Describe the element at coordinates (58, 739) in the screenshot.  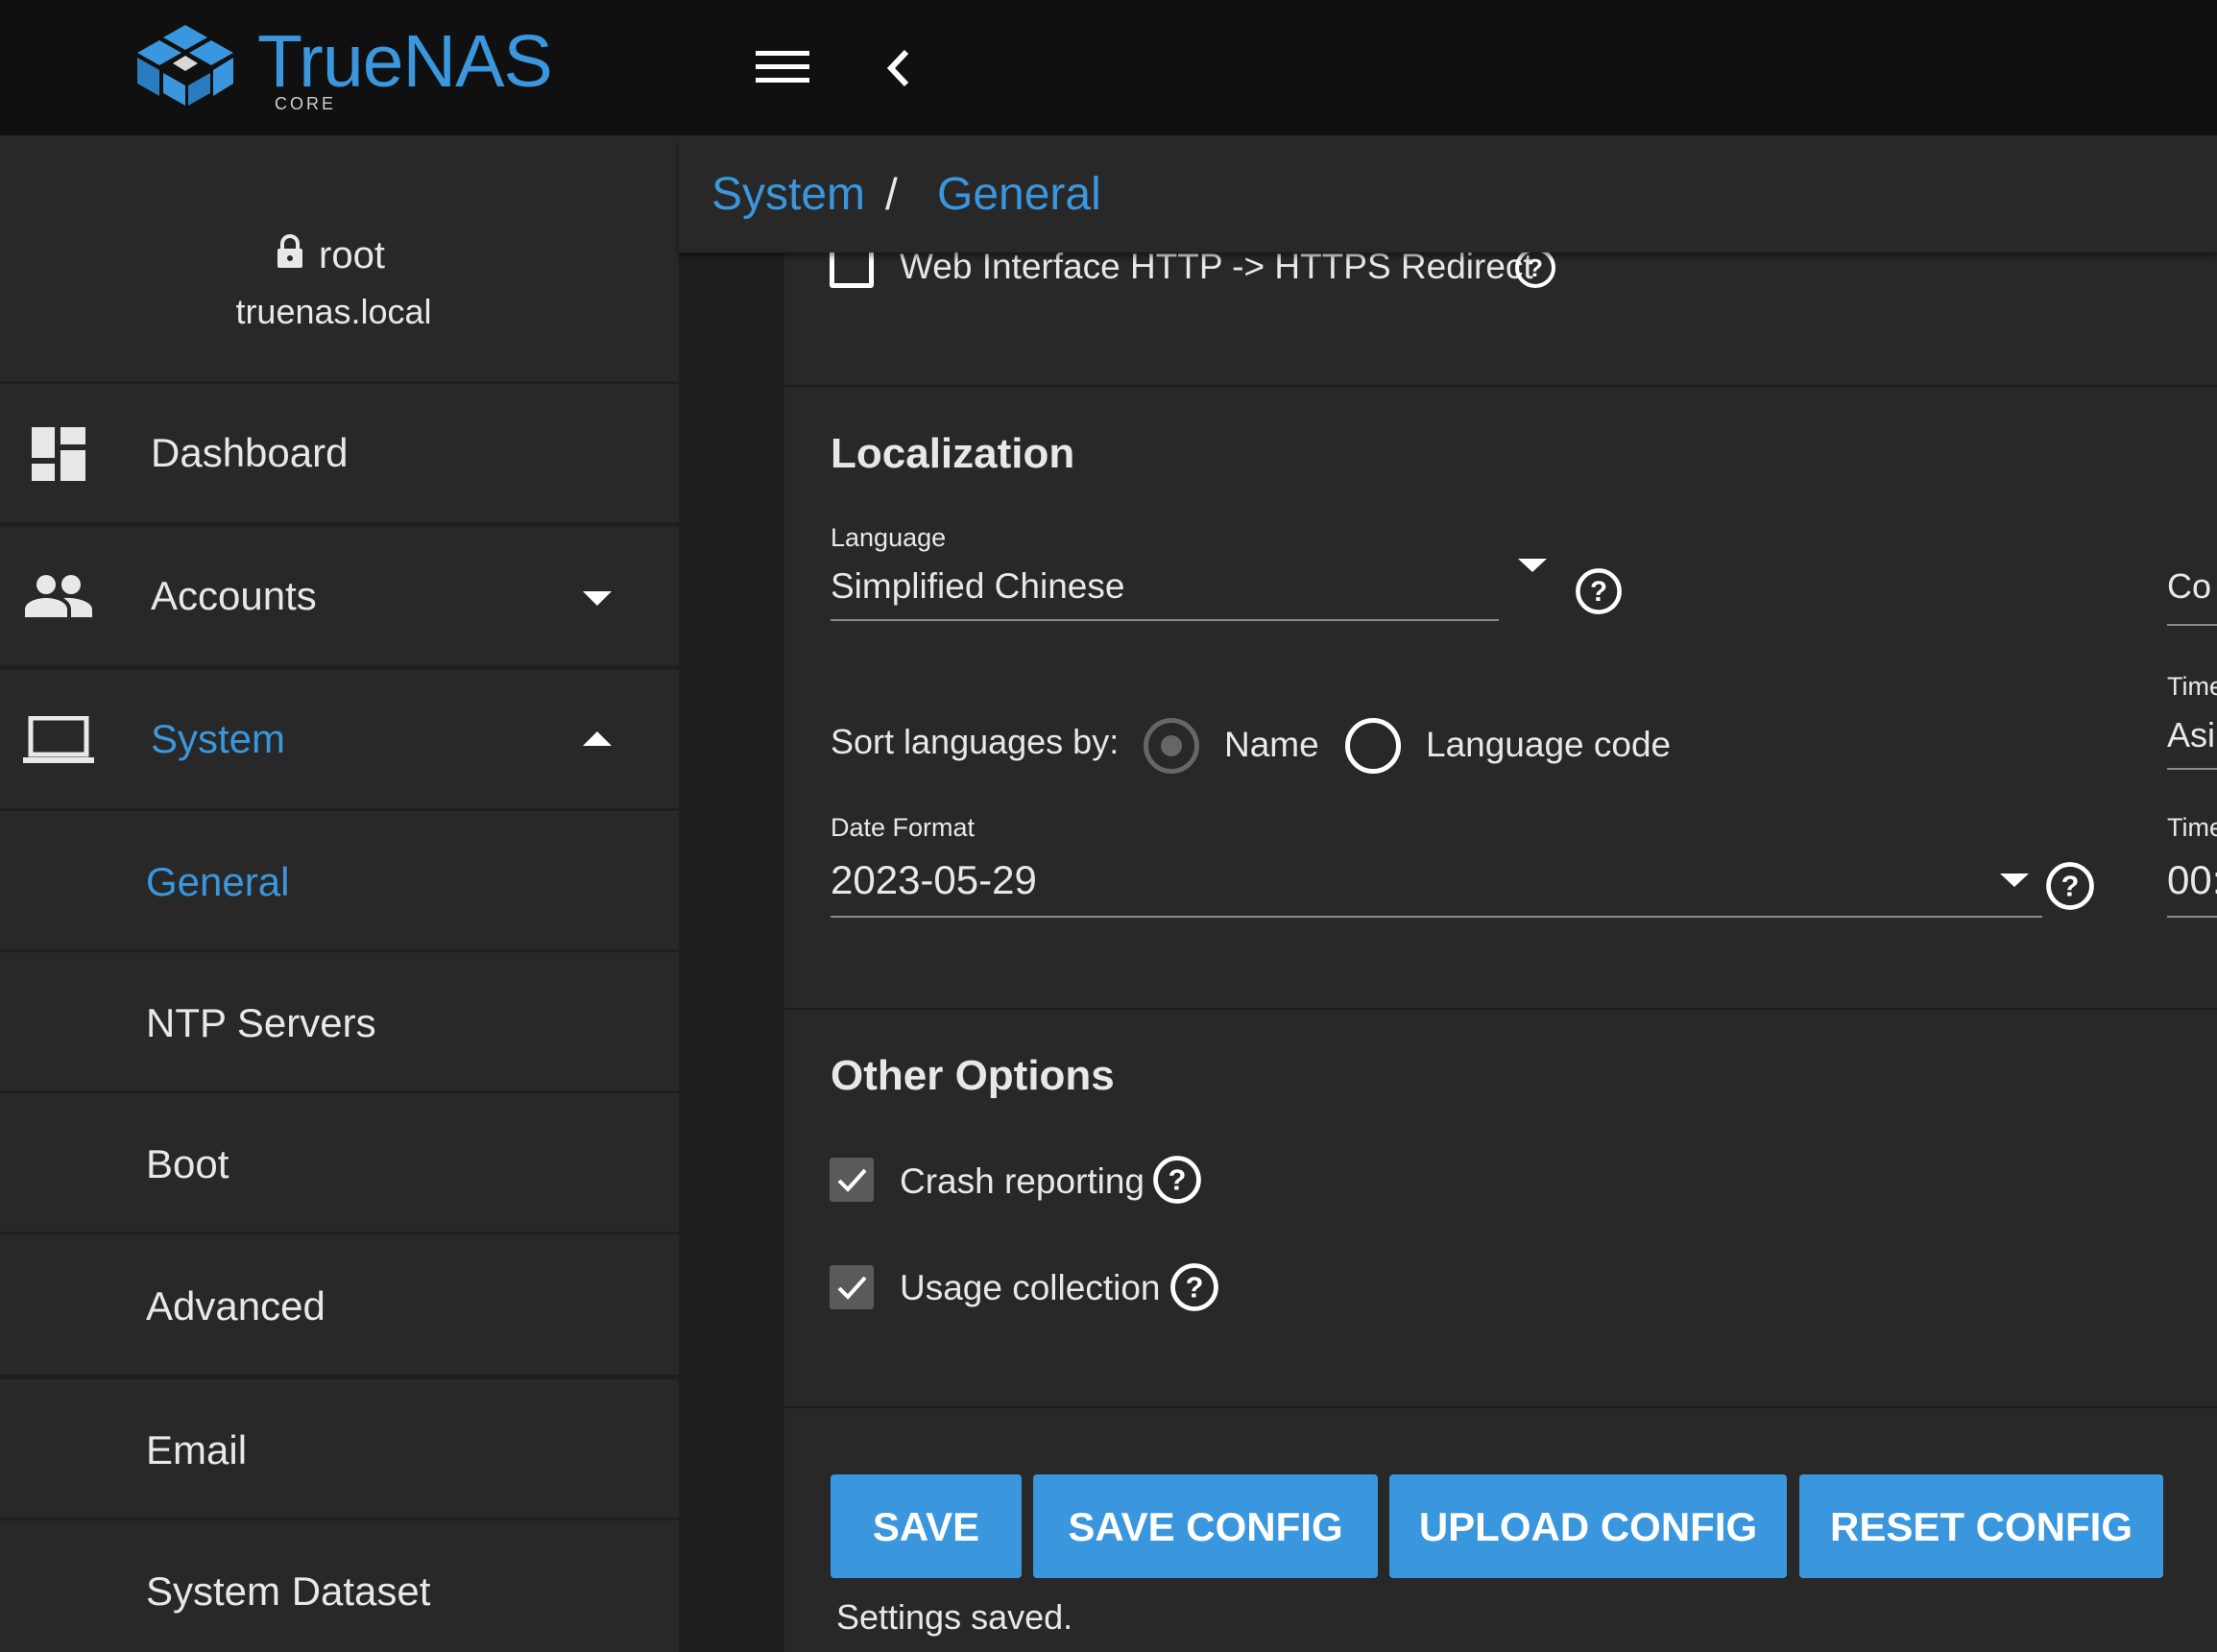
I see `laptop-icon` at that location.